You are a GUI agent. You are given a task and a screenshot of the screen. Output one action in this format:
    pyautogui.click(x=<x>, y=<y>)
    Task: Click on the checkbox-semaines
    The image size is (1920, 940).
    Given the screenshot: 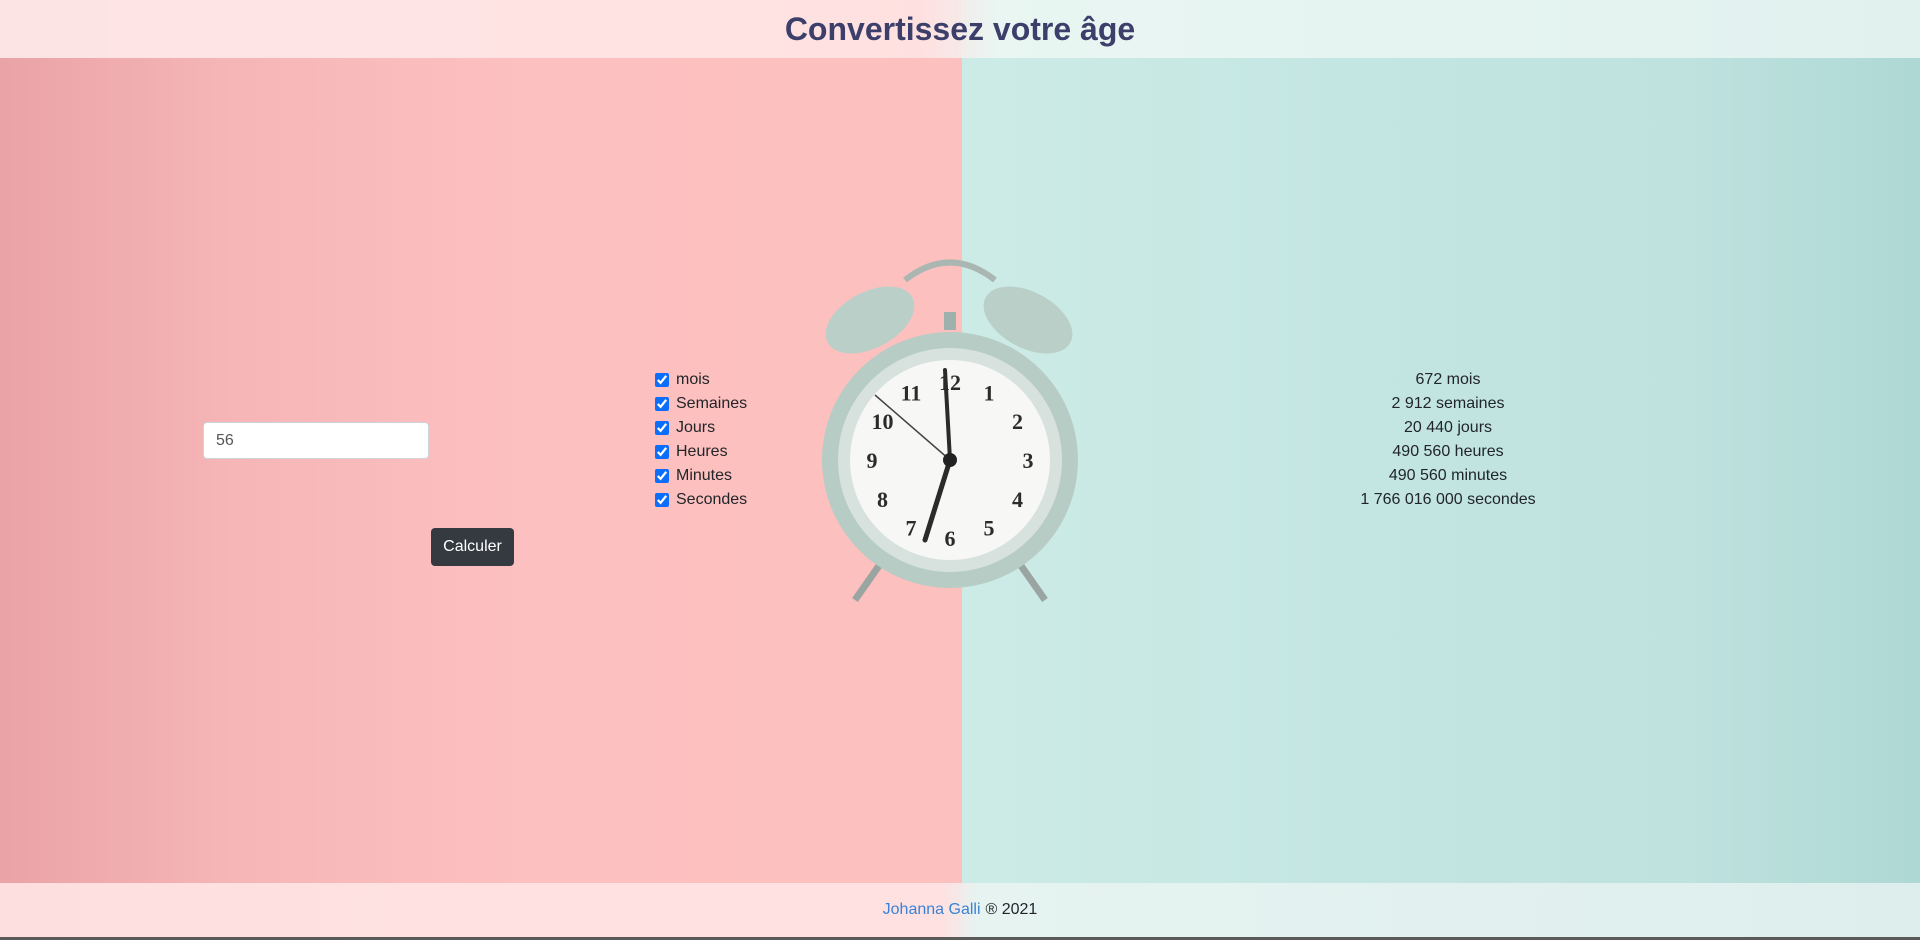 What is the action you would take?
    pyautogui.click(x=662, y=404)
    